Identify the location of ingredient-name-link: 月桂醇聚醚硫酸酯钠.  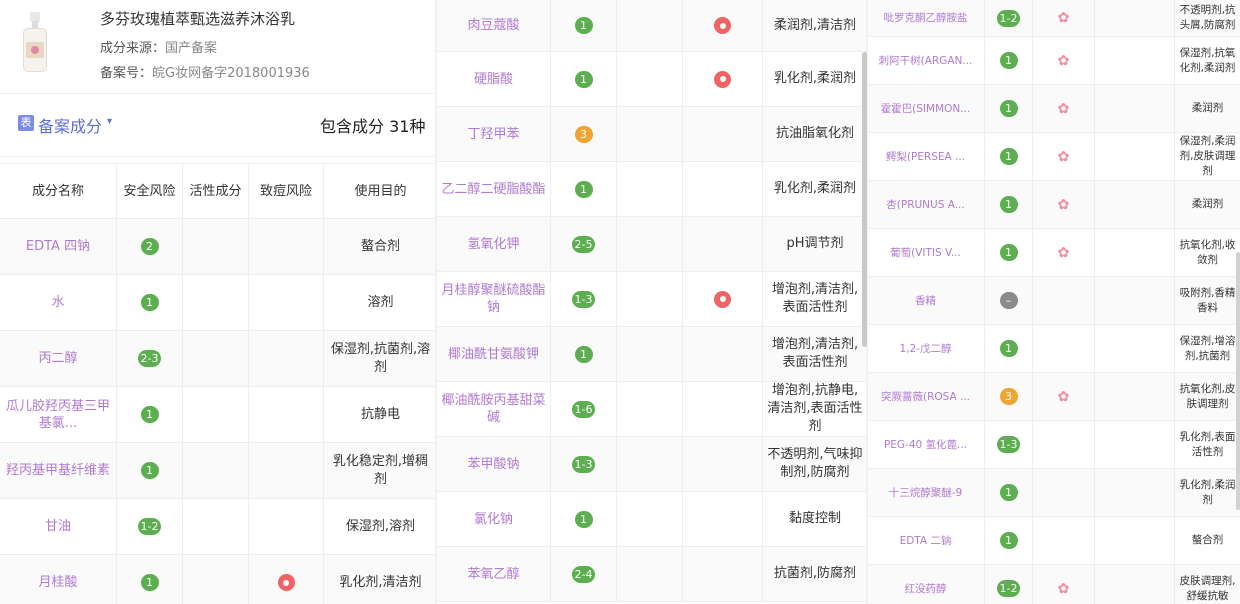
(493, 299).